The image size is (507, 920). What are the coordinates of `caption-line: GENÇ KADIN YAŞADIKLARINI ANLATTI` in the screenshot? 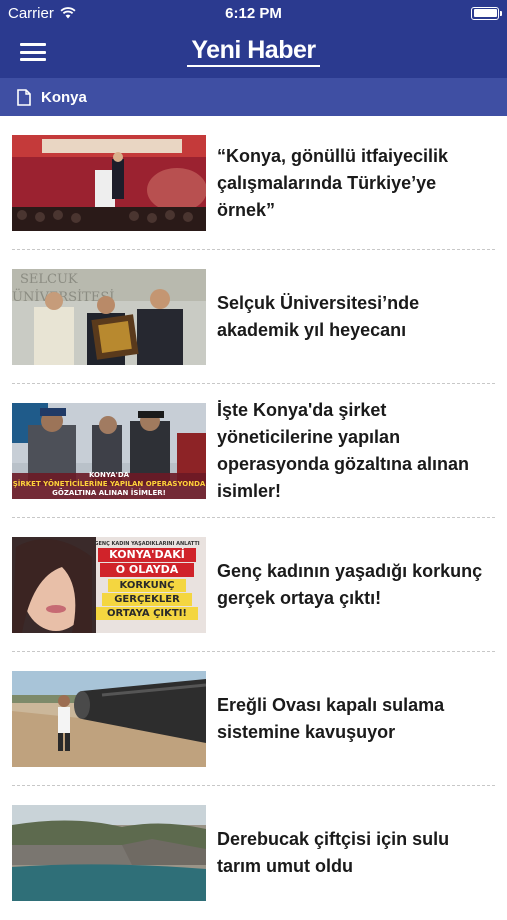 It's located at (147, 544).